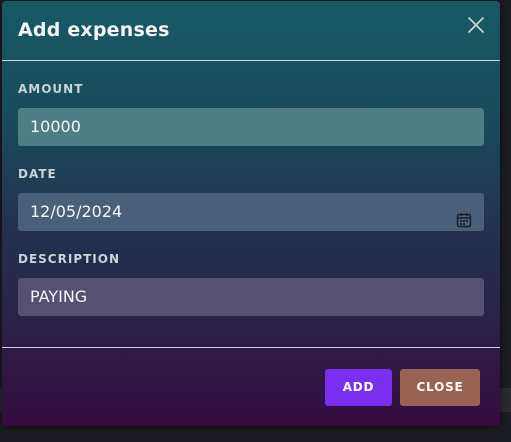 The image size is (511, 442). What do you see at coordinates (358, 387) in the screenshot?
I see `add-button: ADD` at bounding box center [358, 387].